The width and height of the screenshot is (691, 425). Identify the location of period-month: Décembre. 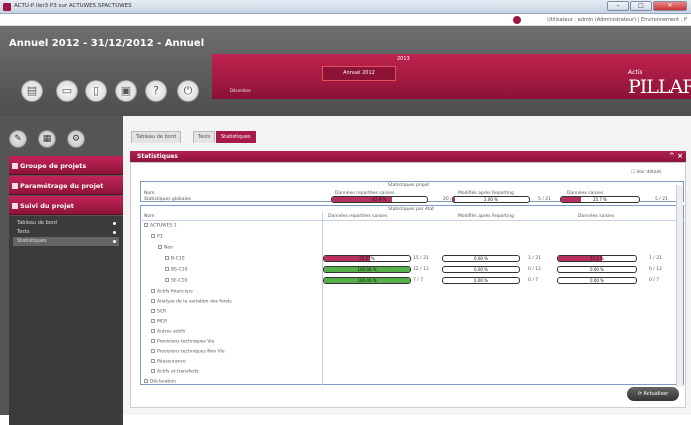
(240, 90).